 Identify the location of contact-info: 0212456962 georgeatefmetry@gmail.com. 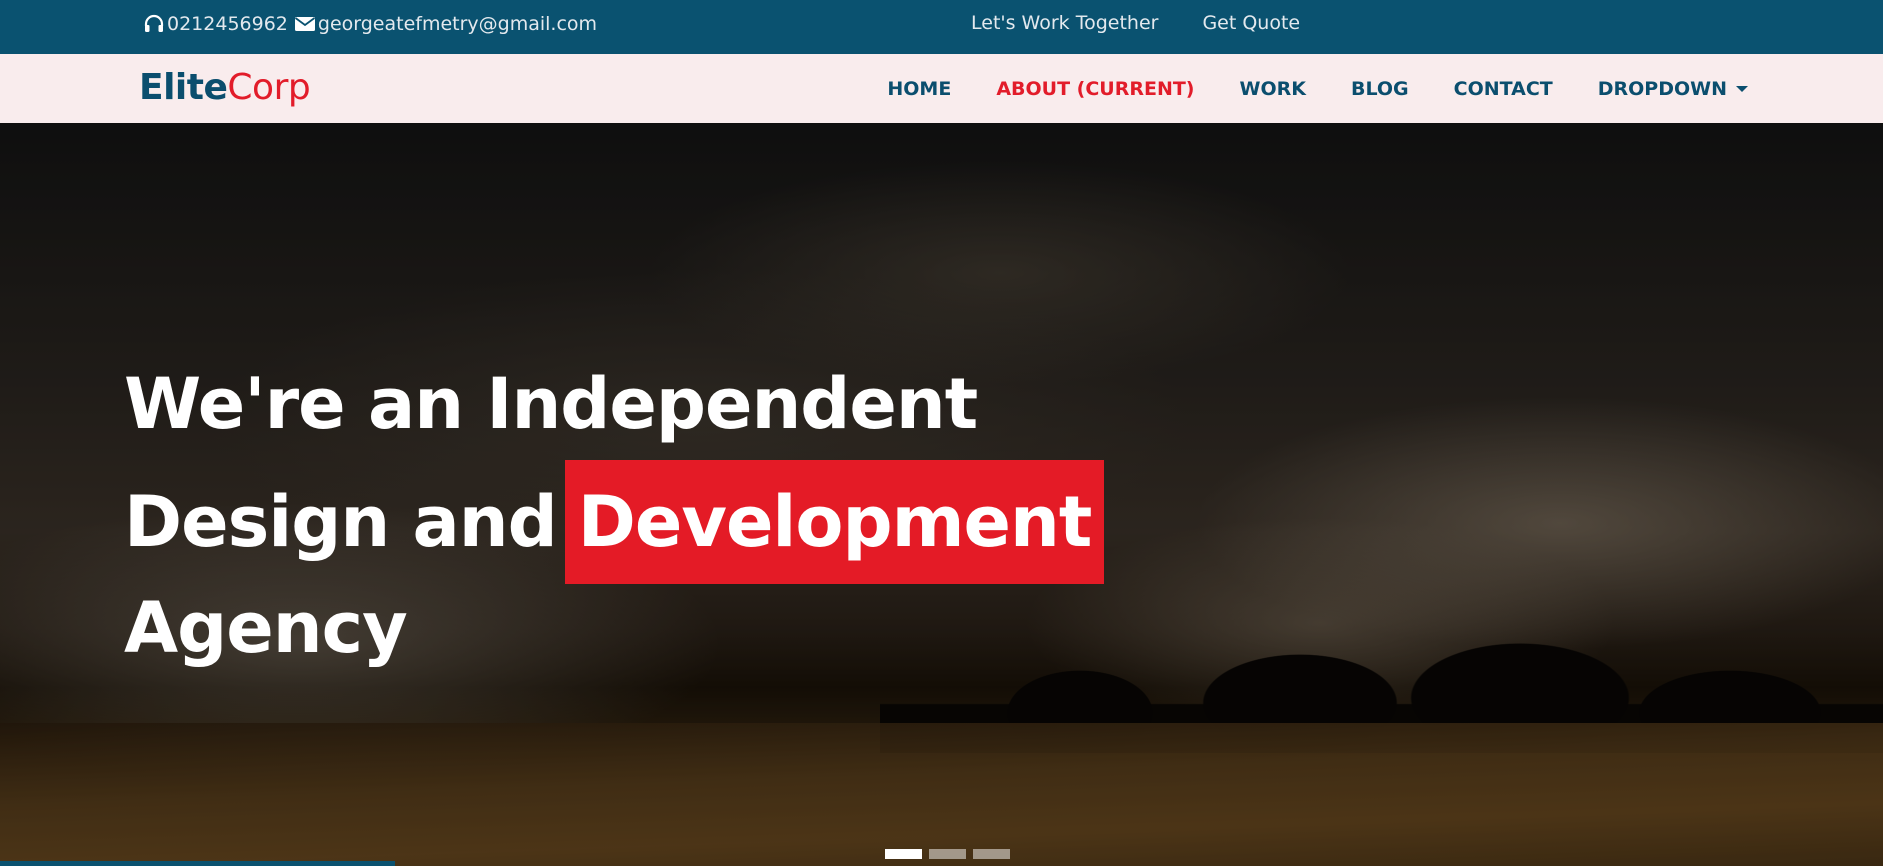
(370, 24).